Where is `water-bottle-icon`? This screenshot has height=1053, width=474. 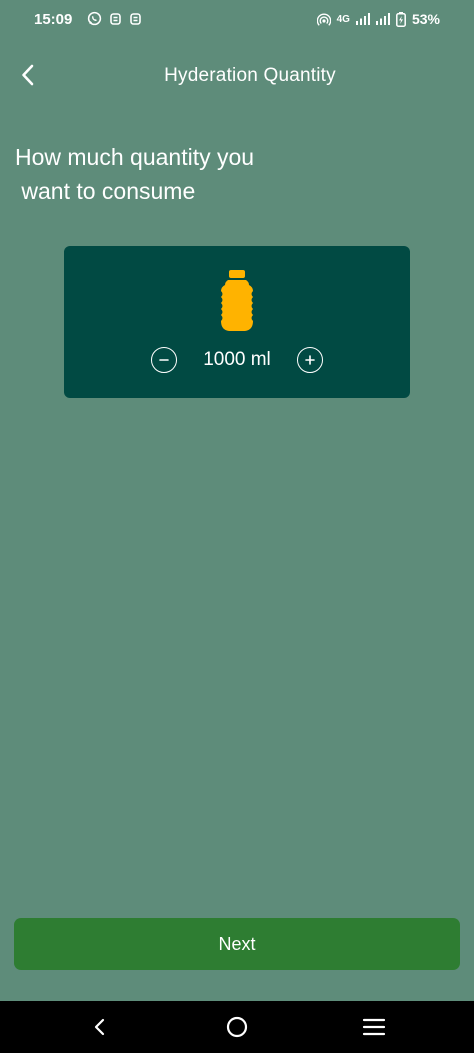
water-bottle-icon is located at coordinates (237, 300).